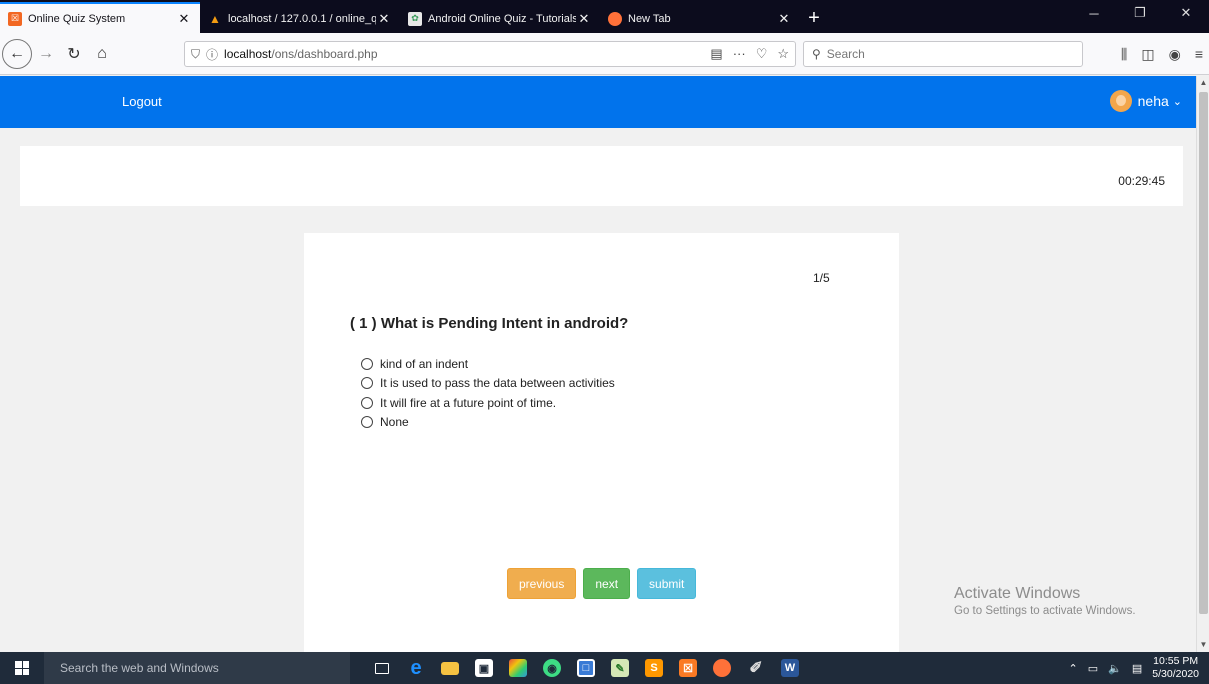  What do you see at coordinates (415, 18) in the screenshot?
I see `tutorials-favicon-icon: ✿` at bounding box center [415, 18].